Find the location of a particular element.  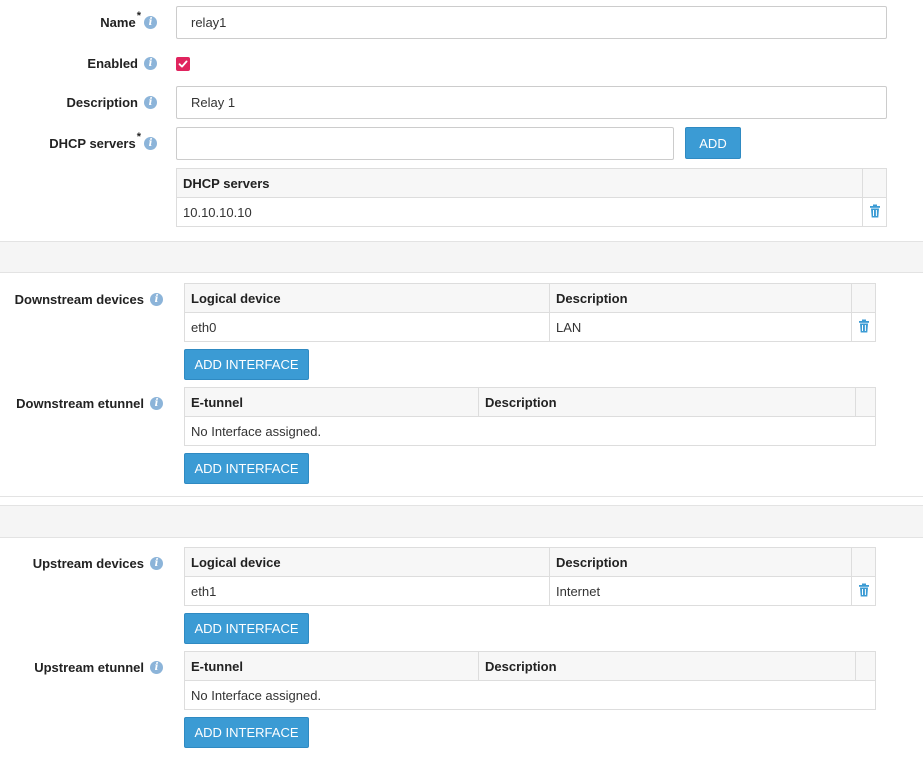

downstream-etunnel-label-text: Downstream etunnel is located at coordinates (80, 403).